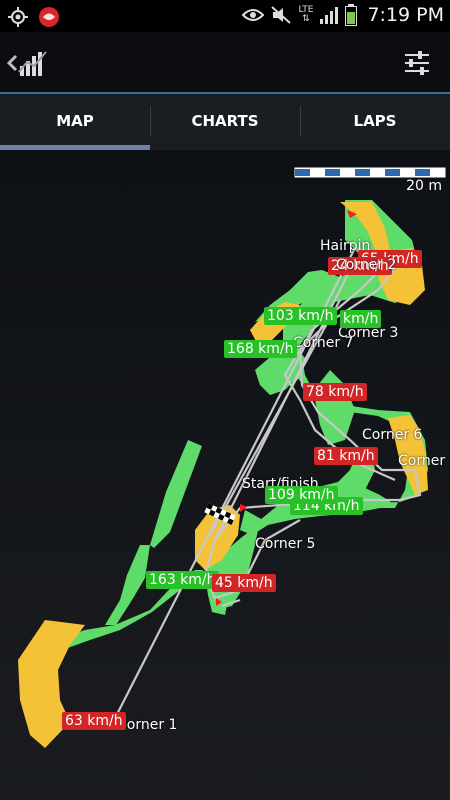 The width and height of the screenshot is (450, 800). What do you see at coordinates (94, 721) in the screenshot?
I see `speed-label: 63 km/h` at bounding box center [94, 721].